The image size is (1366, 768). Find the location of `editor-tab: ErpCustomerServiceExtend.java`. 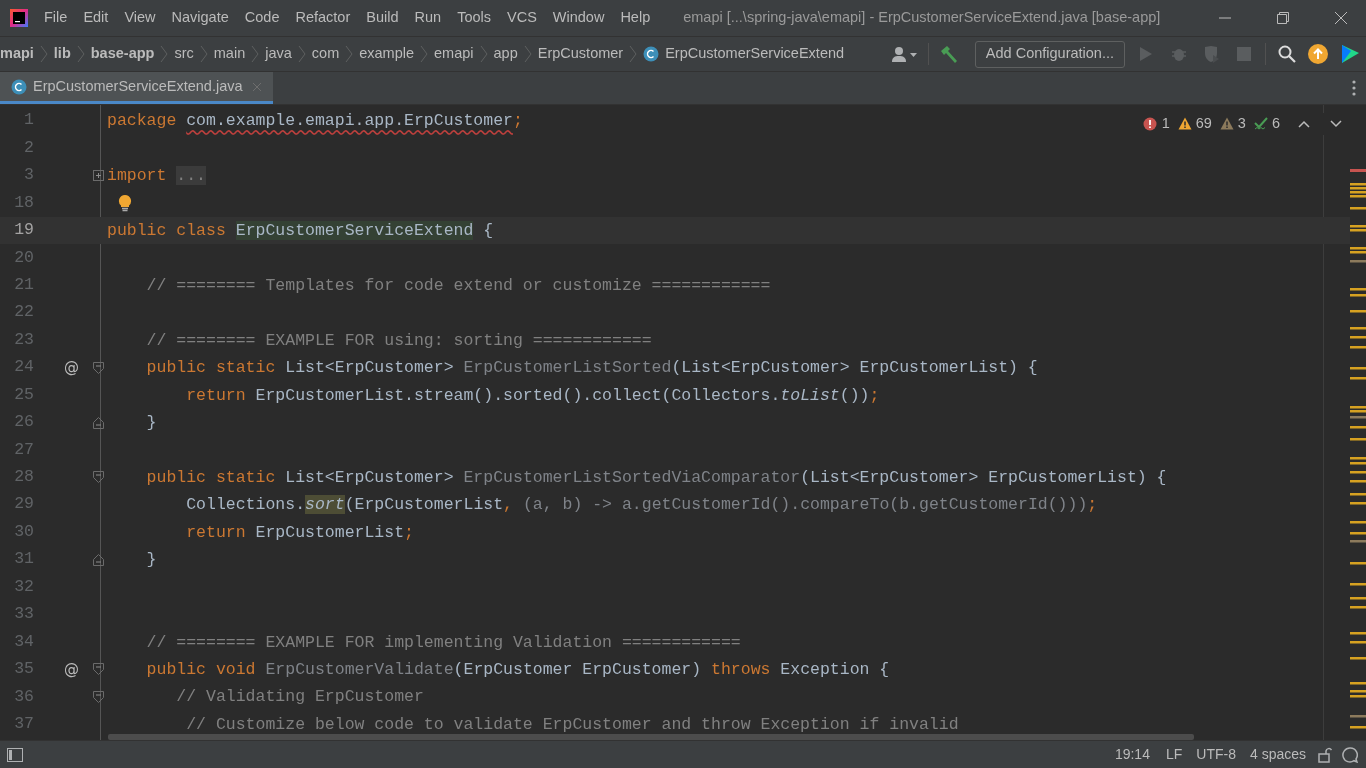

editor-tab: ErpCustomerServiceExtend.java is located at coordinates (136, 88).